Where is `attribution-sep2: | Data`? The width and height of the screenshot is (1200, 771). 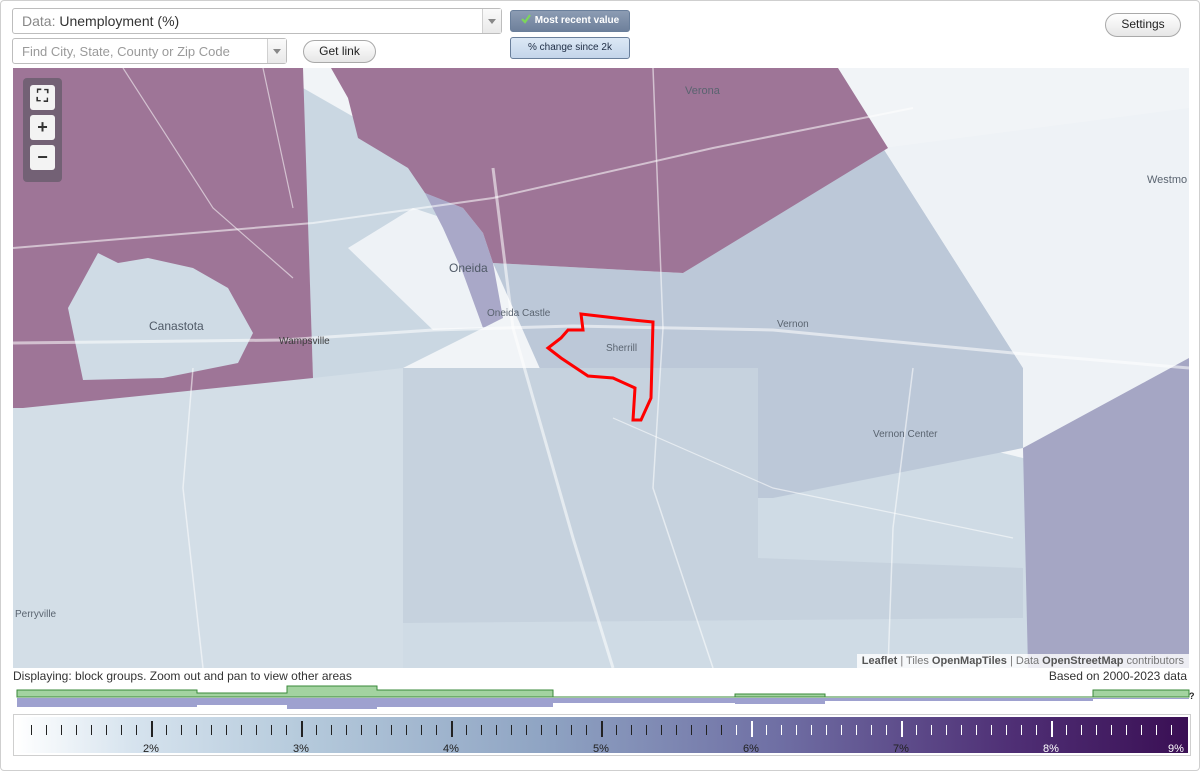
attribution-sep2: | Data is located at coordinates (1024, 661).